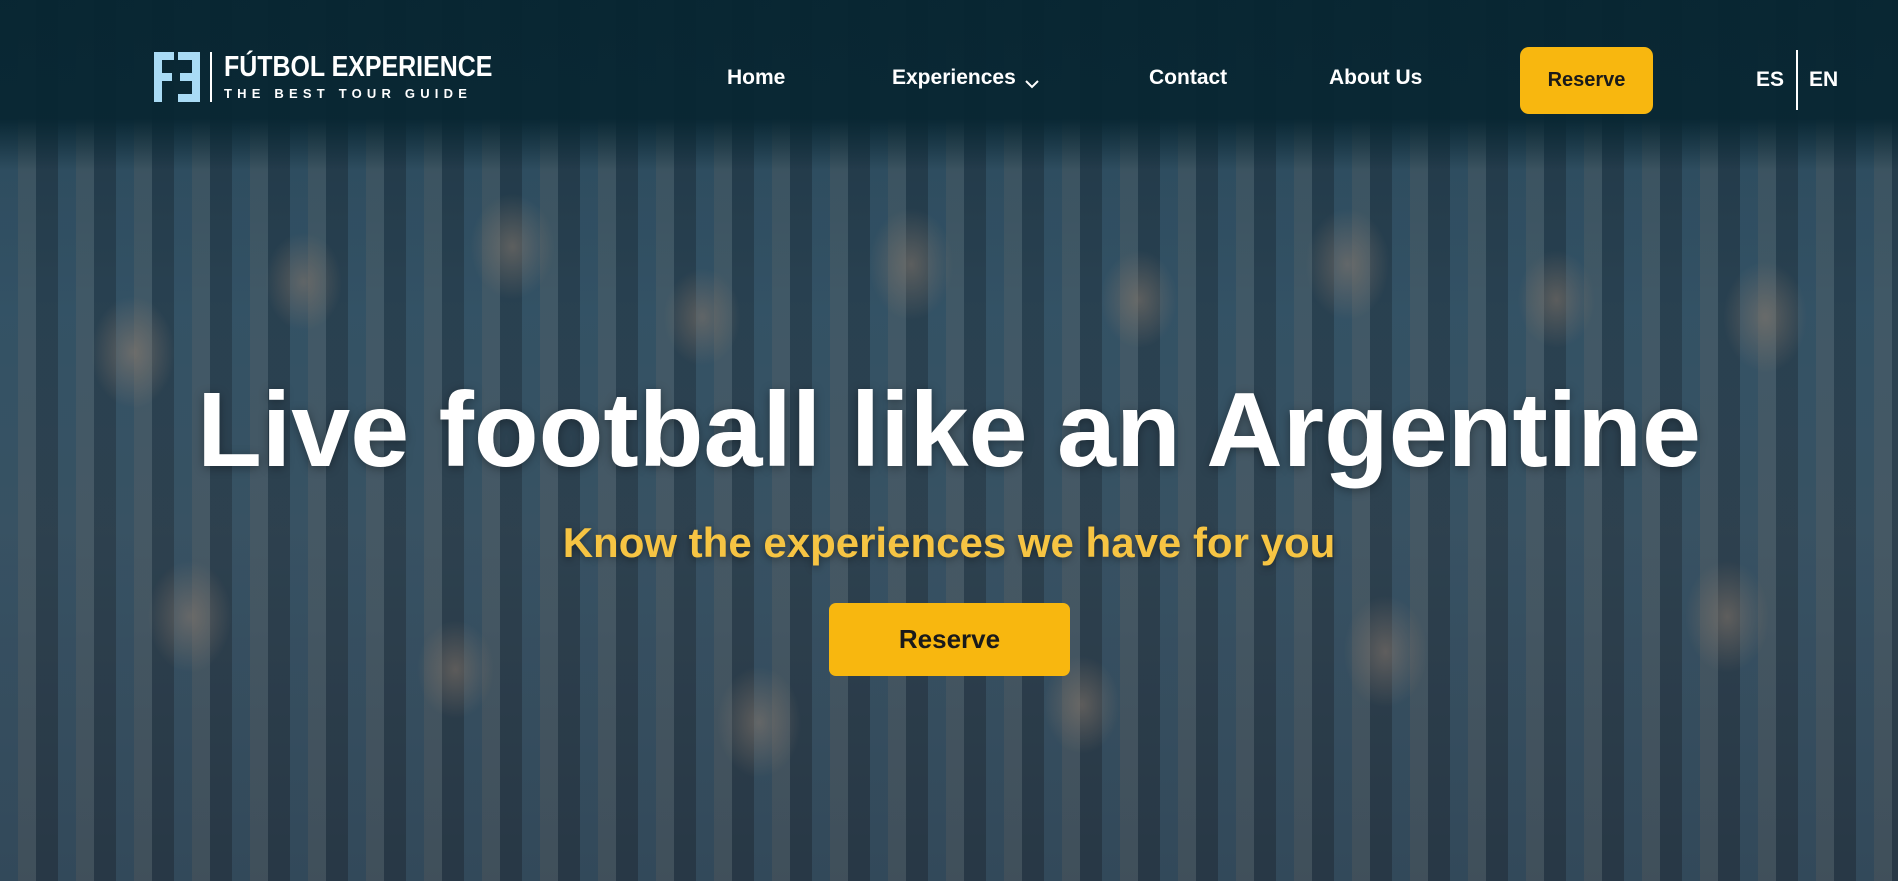  Describe the element at coordinates (1032, 79) in the screenshot. I see `chevron-down-icon` at that location.